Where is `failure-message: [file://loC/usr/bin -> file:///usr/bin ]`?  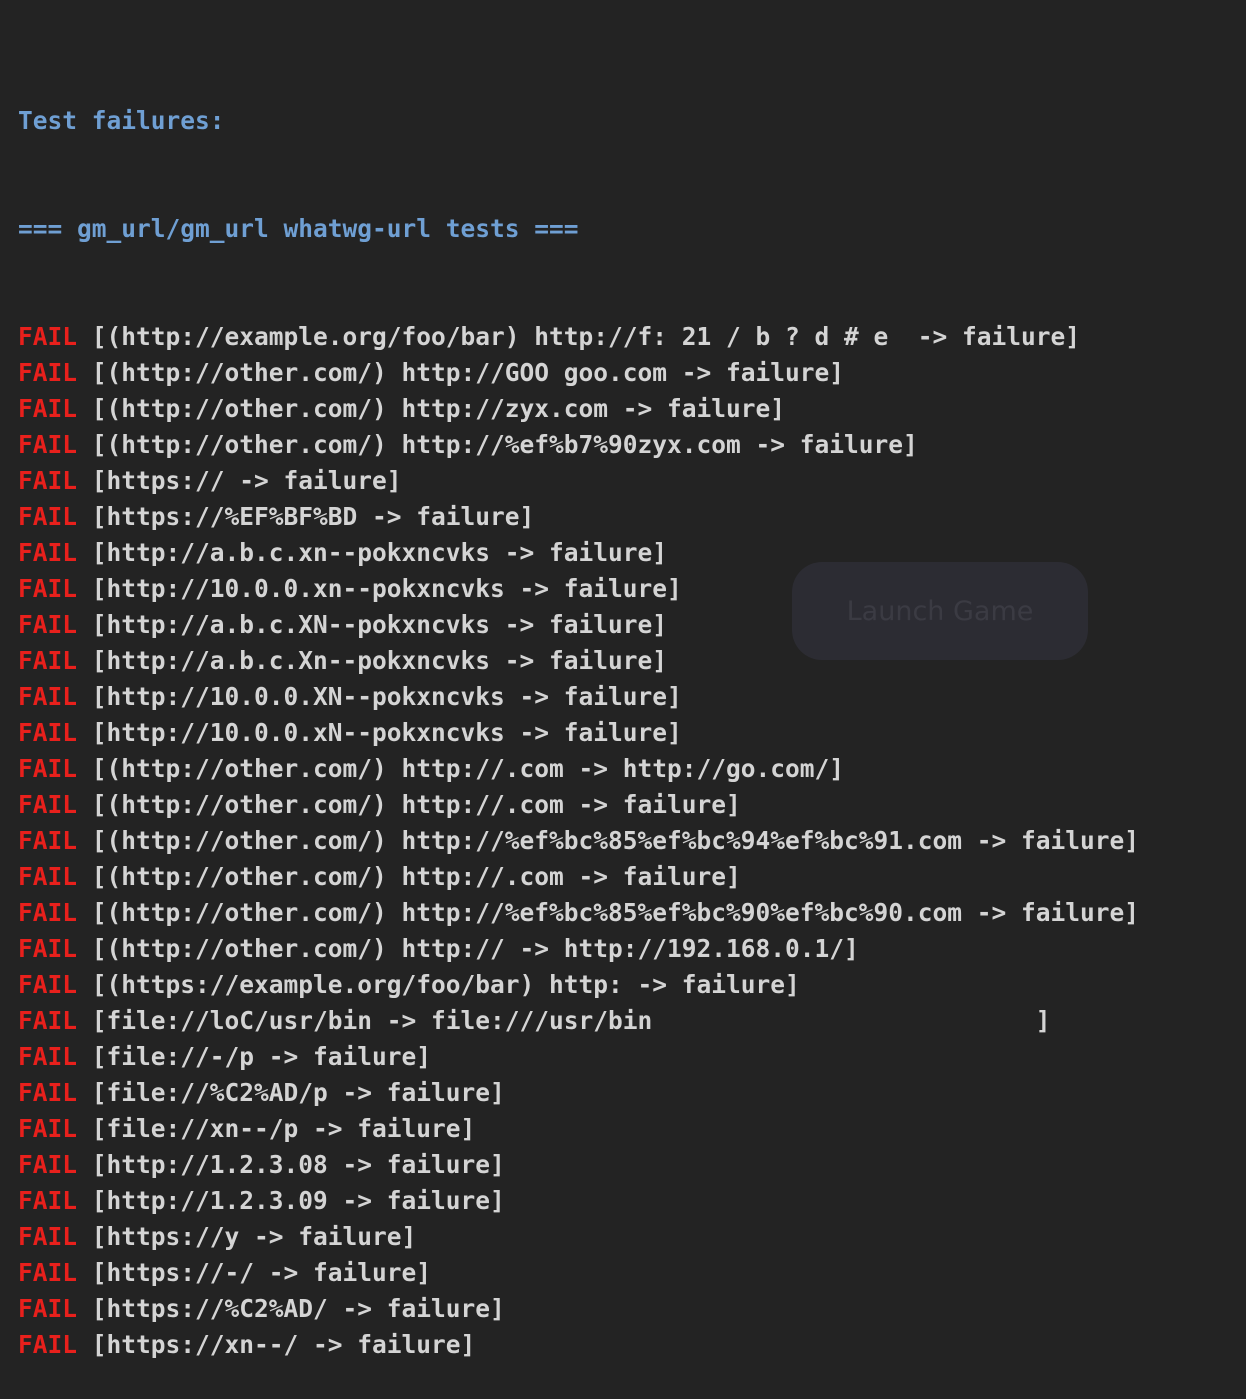 failure-message: [file://loC/usr/bin -> file:///usr/bin ] is located at coordinates (571, 1020).